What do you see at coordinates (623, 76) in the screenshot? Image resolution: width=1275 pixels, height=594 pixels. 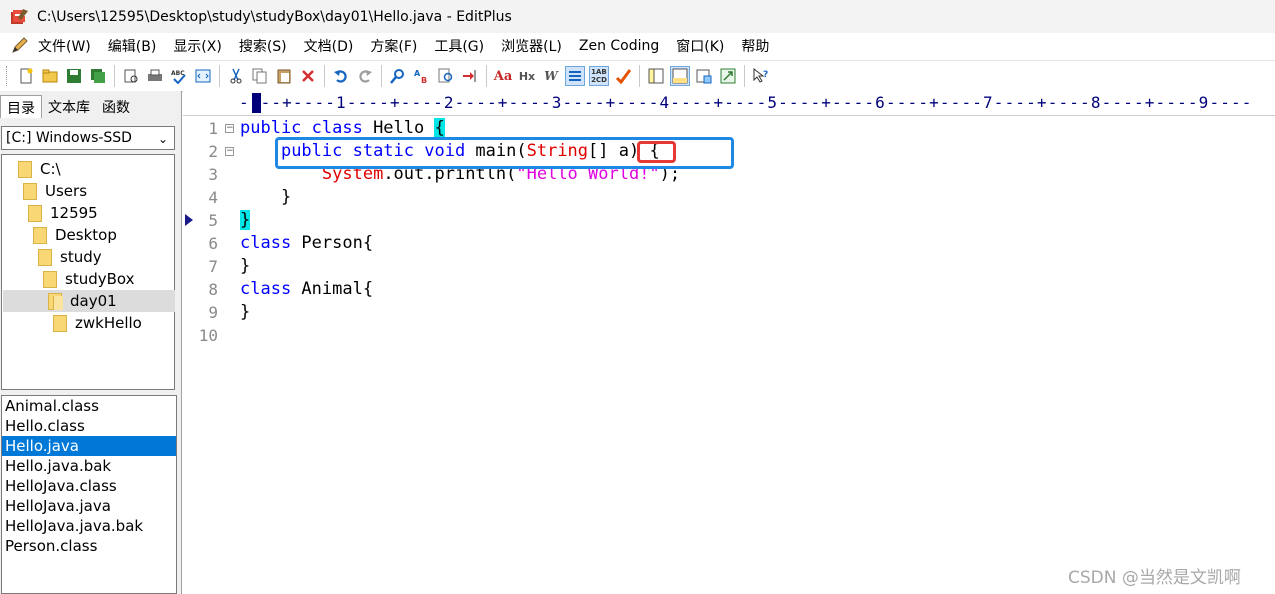 I see `tools-icon` at bounding box center [623, 76].